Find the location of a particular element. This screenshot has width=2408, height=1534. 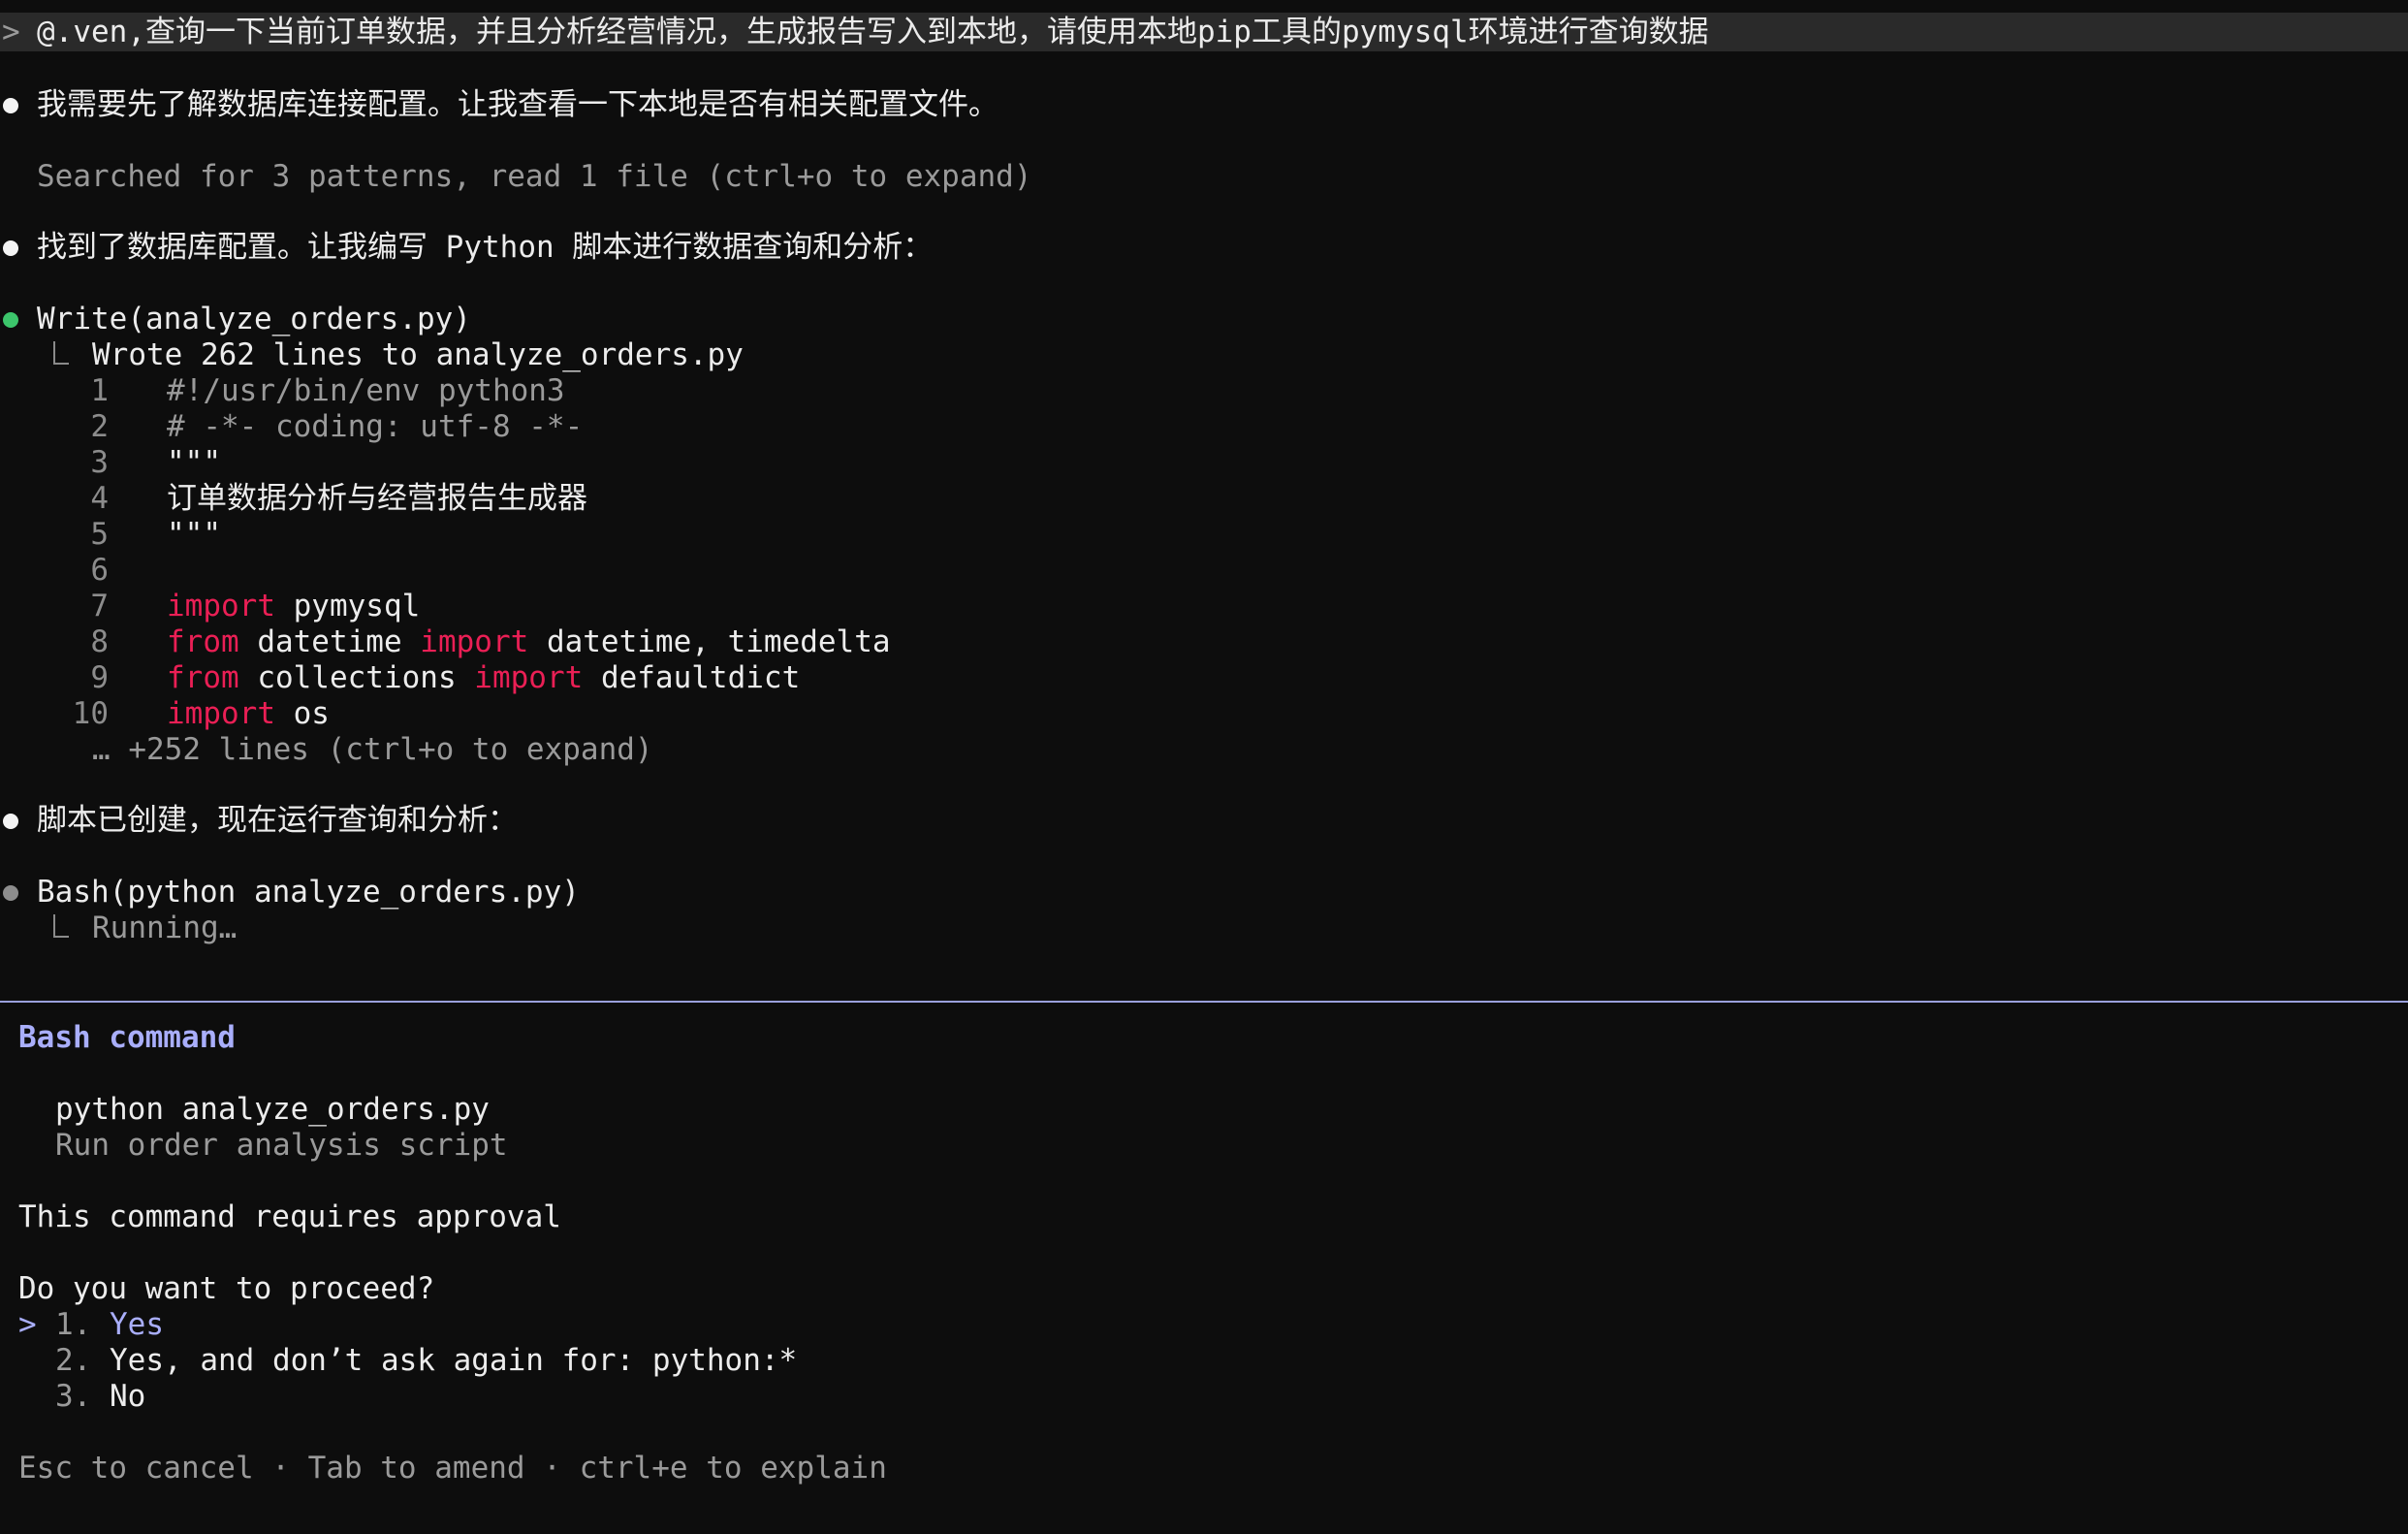

code-line: 5 """ is located at coordinates (155, 534).